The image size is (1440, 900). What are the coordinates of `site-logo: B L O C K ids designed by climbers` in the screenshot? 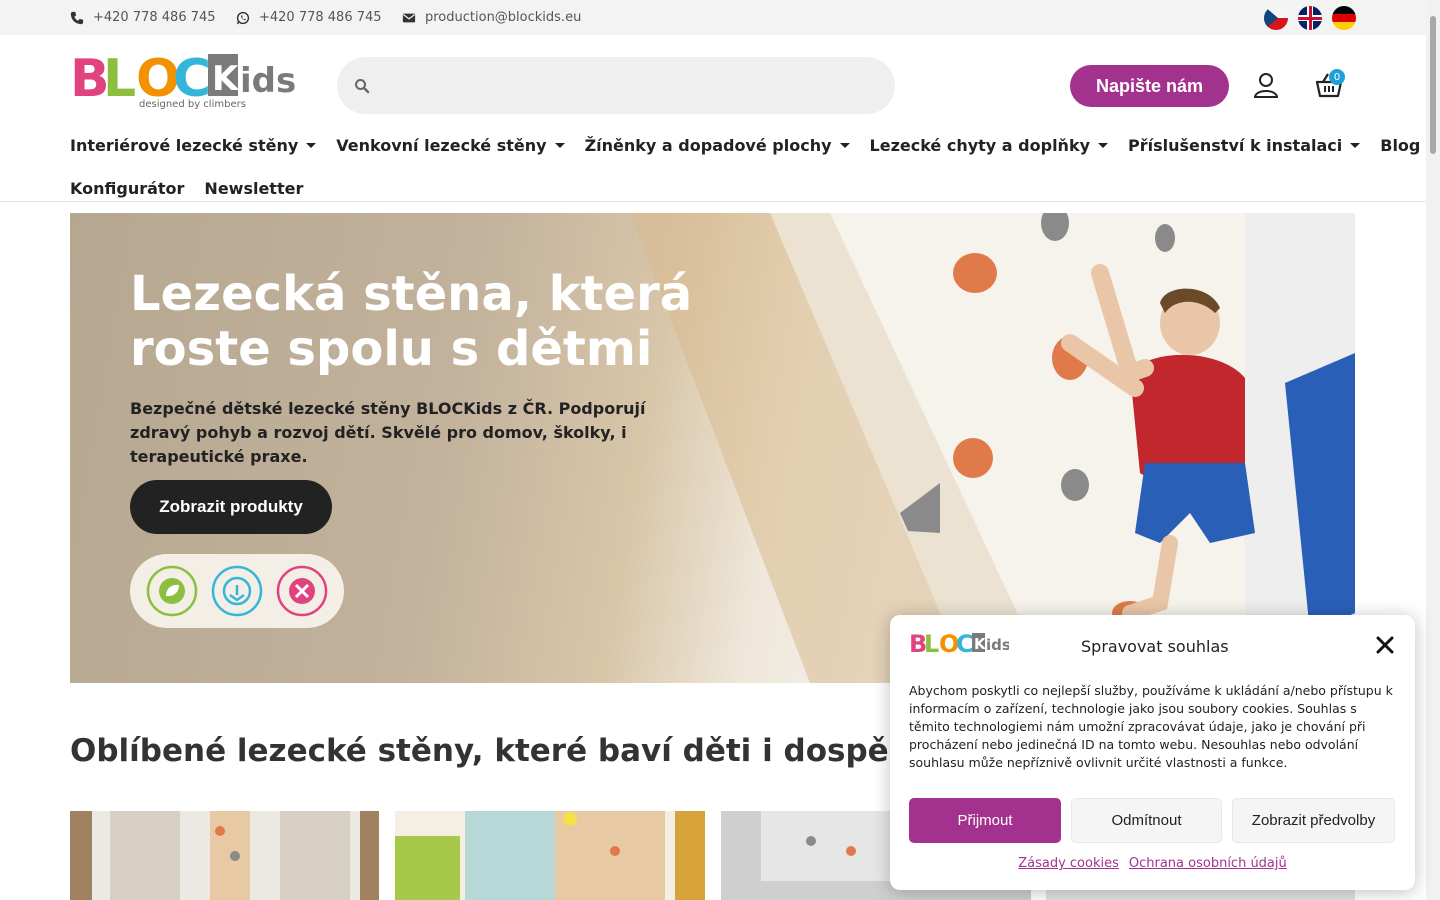 It's located at (185, 81).